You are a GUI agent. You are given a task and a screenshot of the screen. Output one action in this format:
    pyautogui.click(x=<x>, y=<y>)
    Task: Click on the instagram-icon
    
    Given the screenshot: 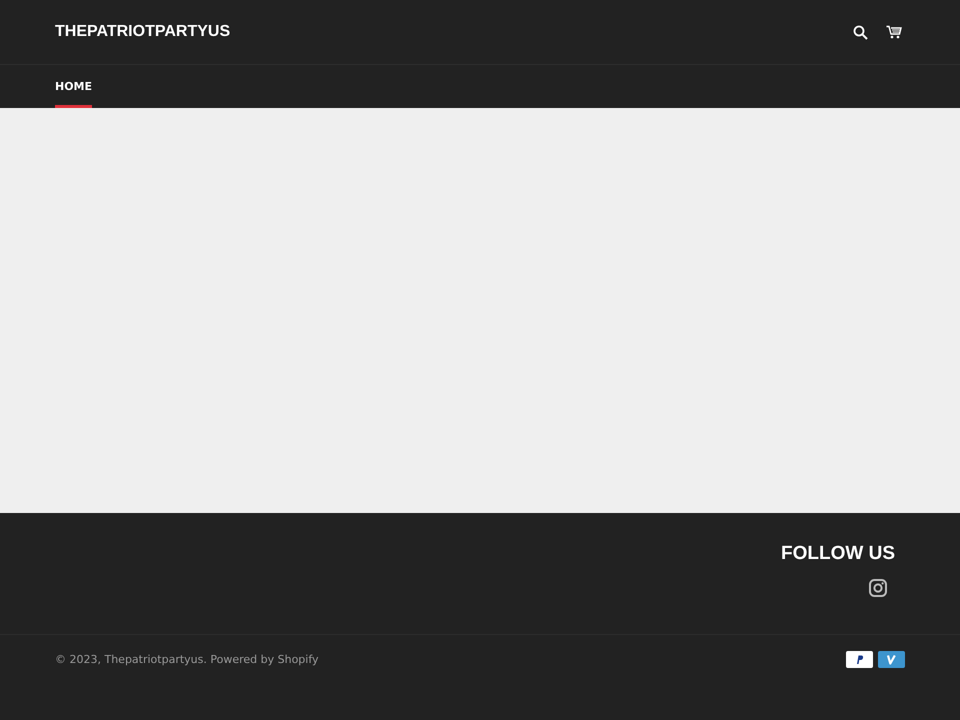 What is the action you would take?
    pyautogui.click(x=878, y=588)
    